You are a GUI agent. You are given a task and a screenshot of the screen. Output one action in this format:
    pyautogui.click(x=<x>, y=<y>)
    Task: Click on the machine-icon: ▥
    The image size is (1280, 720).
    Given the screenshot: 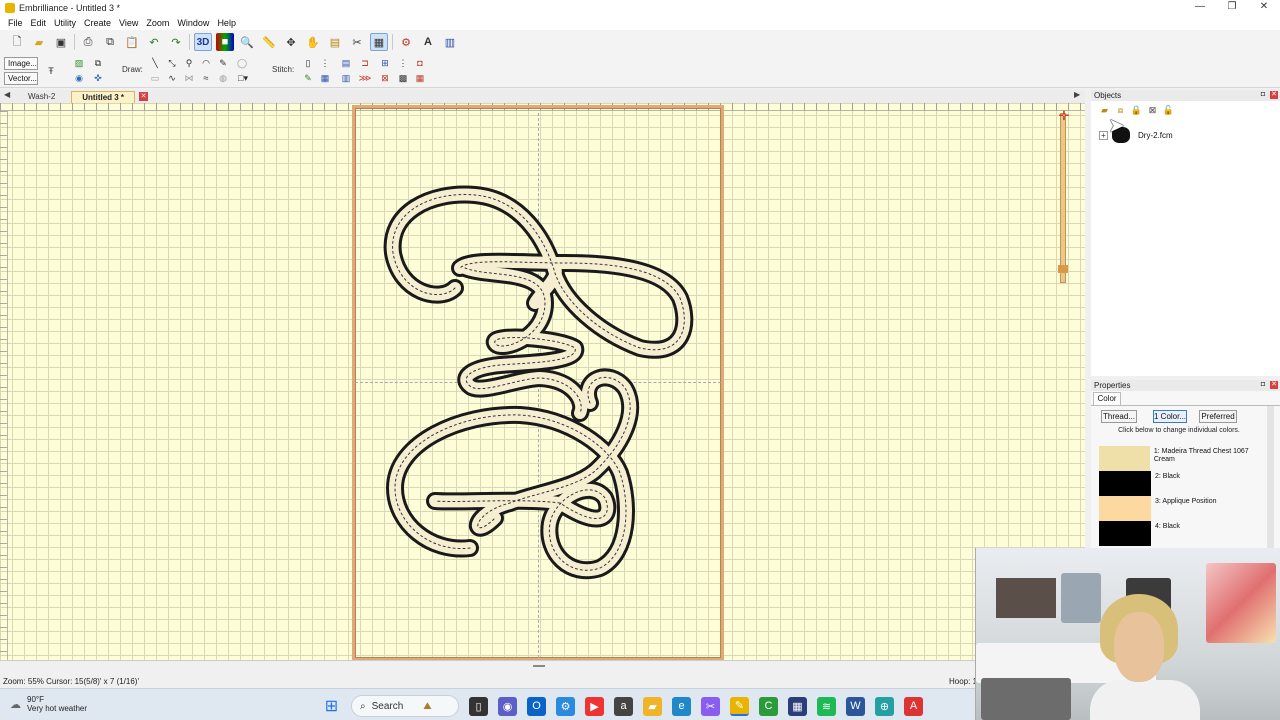 What is the action you would take?
    pyautogui.click(x=450, y=42)
    